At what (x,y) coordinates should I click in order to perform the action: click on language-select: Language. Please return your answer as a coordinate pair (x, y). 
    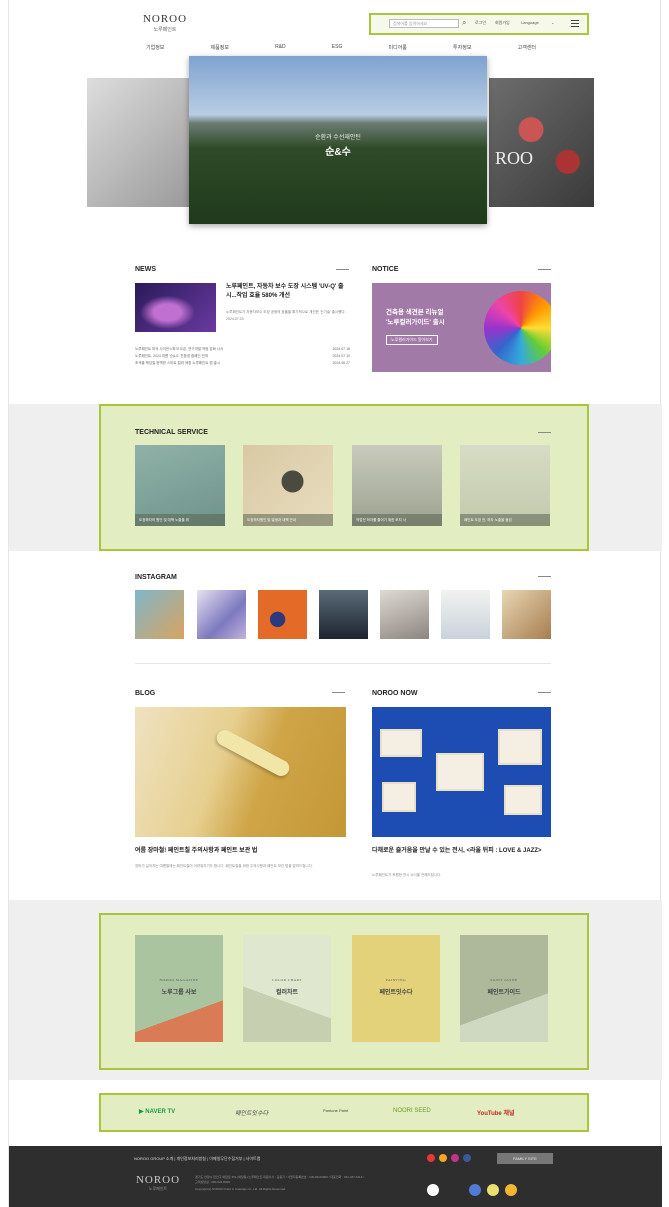
    Looking at the image, I should click on (530, 22).